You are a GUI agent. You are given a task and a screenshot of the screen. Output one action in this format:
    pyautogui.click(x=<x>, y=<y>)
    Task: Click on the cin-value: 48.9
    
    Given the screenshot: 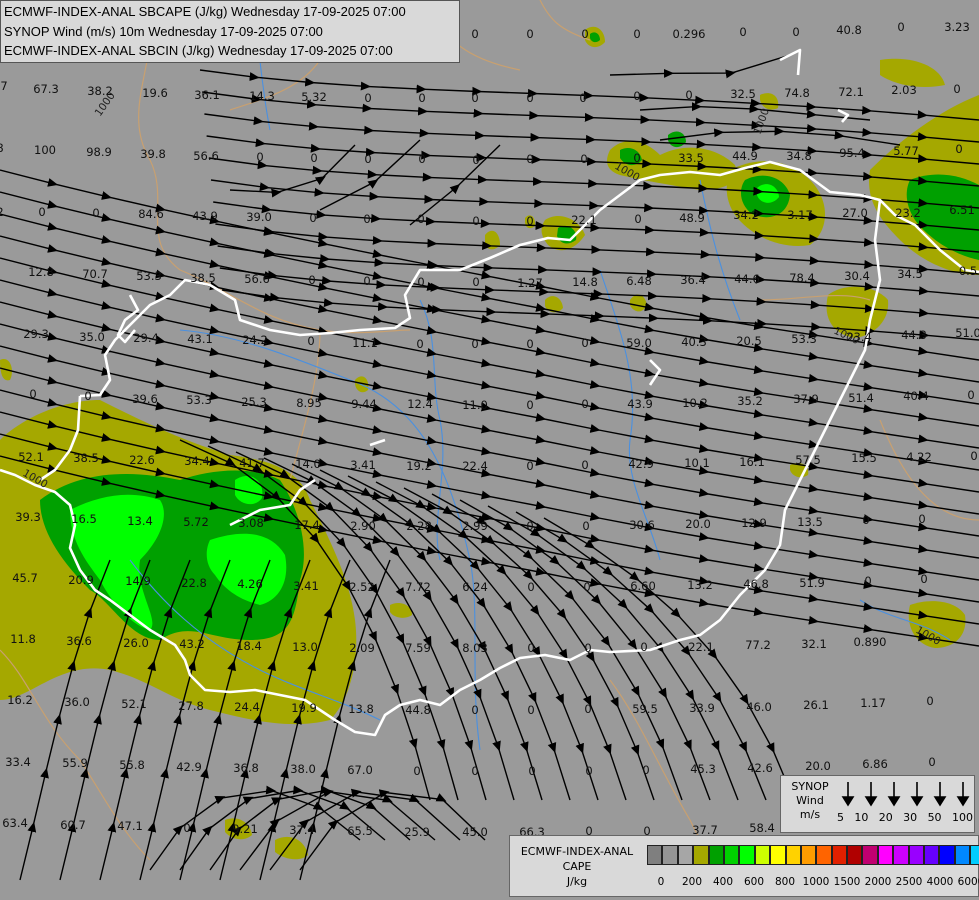 What is the action you would take?
    pyautogui.click(x=692, y=218)
    